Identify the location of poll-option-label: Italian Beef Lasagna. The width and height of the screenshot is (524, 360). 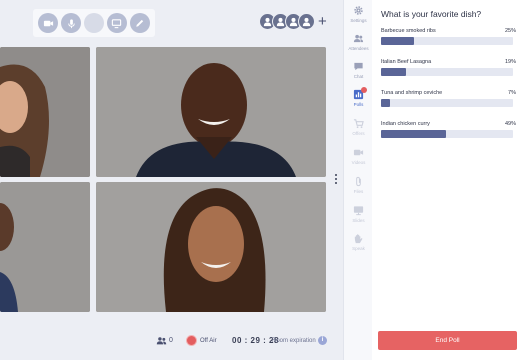
(406, 62).